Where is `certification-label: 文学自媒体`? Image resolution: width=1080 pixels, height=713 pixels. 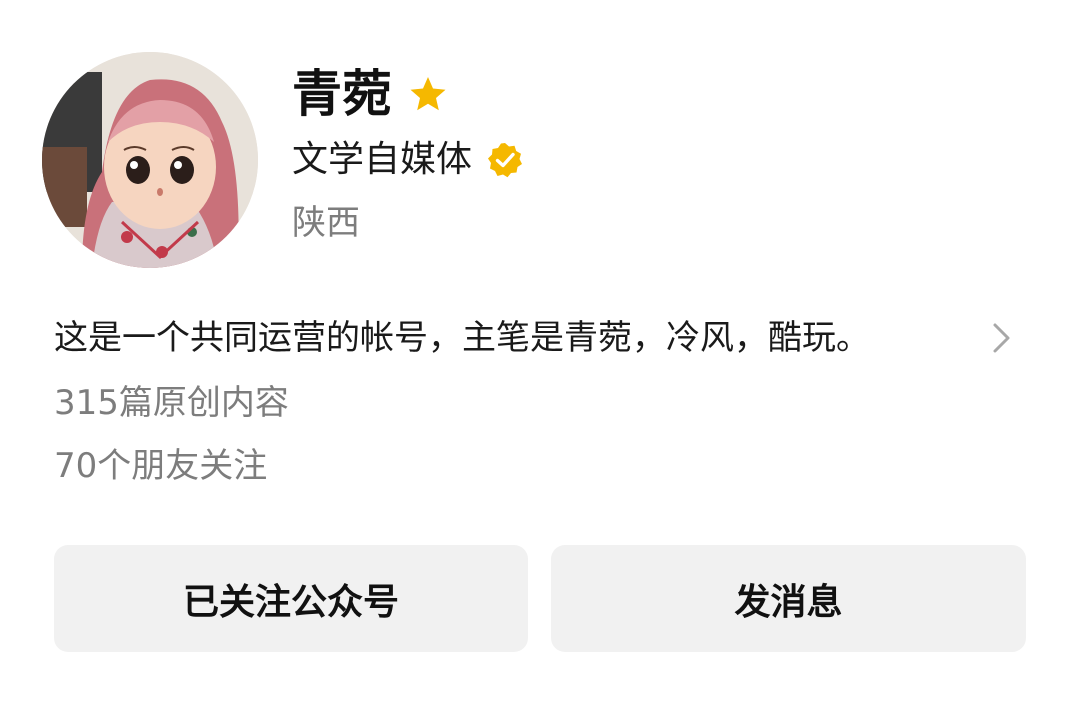 certification-label: 文学自媒体 is located at coordinates (382, 159).